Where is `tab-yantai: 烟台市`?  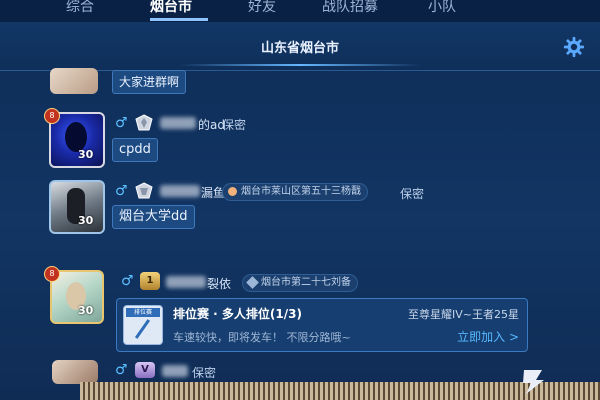 tab-yantai: 烟台市 is located at coordinates (171, 10).